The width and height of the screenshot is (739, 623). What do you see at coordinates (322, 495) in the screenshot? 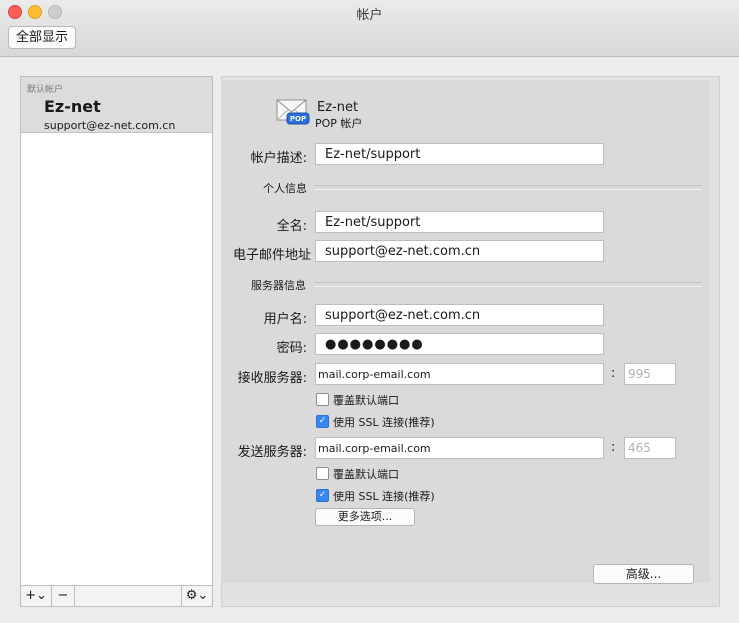
I see `outgoing-ssl-checkbox: ✓` at bounding box center [322, 495].